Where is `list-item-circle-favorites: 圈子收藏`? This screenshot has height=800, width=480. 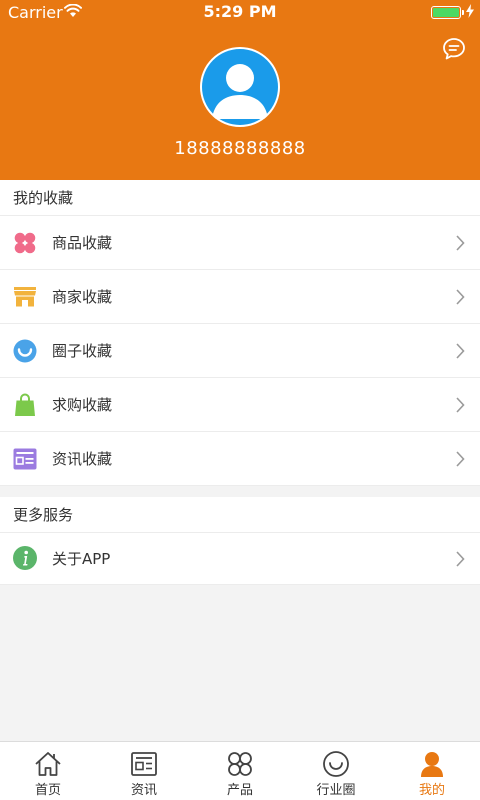
list-item-circle-favorites: 圈子收藏 is located at coordinates (240, 351).